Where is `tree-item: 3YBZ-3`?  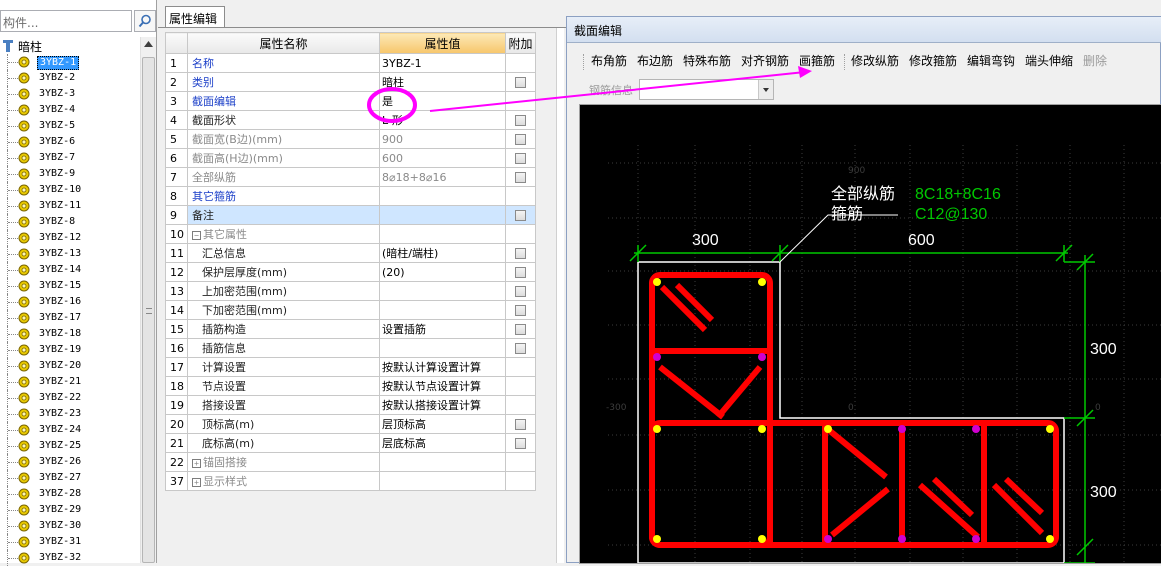 tree-item: 3YBZ-3 is located at coordinates (70, 94).